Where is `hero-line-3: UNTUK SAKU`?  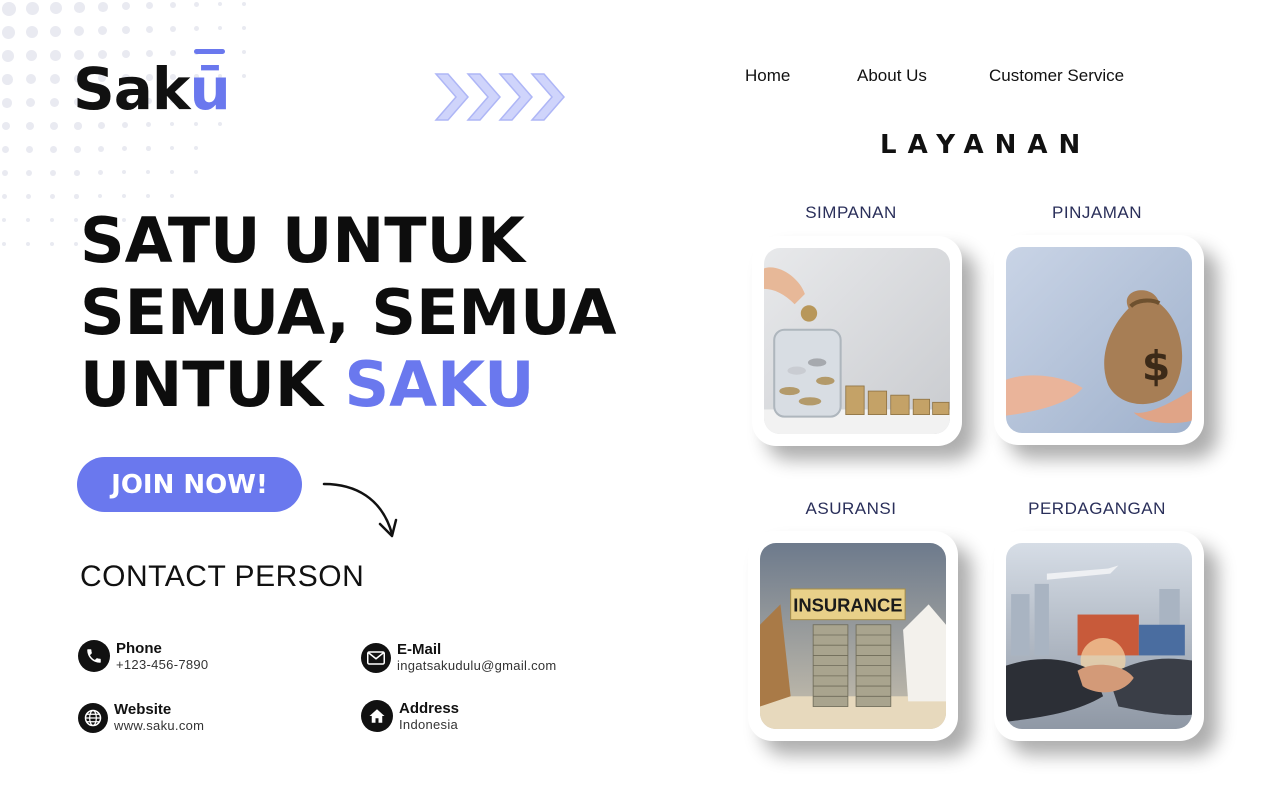
hero-line-3: UNTUK SAKU is located at coordinates (307, 384).